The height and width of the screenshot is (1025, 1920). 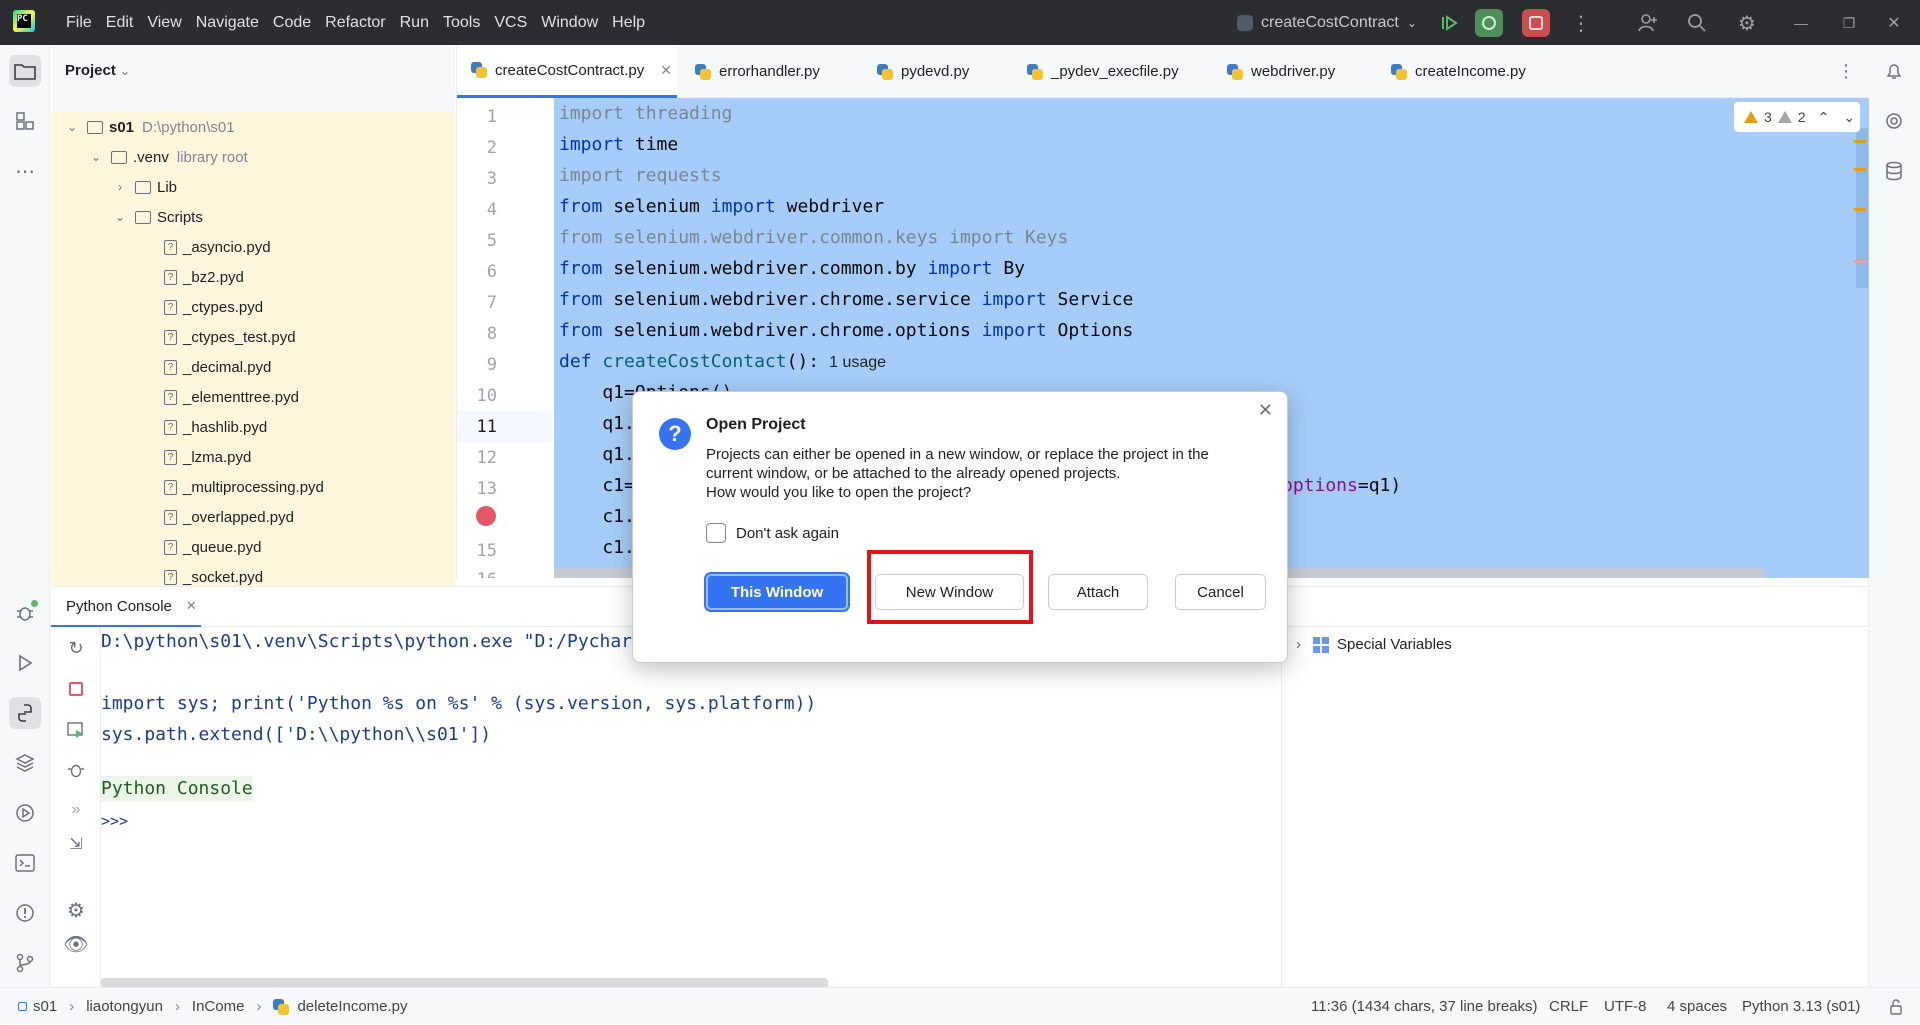 What do you see at coordinates (923, 71) in the screenshot?
I see `tab-pydevd: pydevd.py` at bounding box center [923, 71].